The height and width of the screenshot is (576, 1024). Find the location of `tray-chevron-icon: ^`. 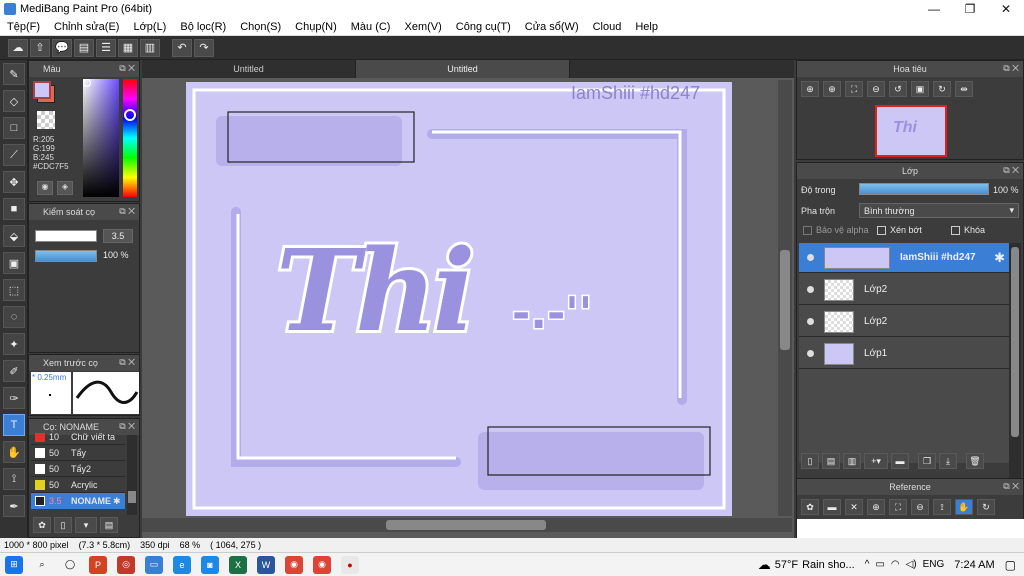

tray-chevron-icon: ^ is located at coordinates (867, 564).